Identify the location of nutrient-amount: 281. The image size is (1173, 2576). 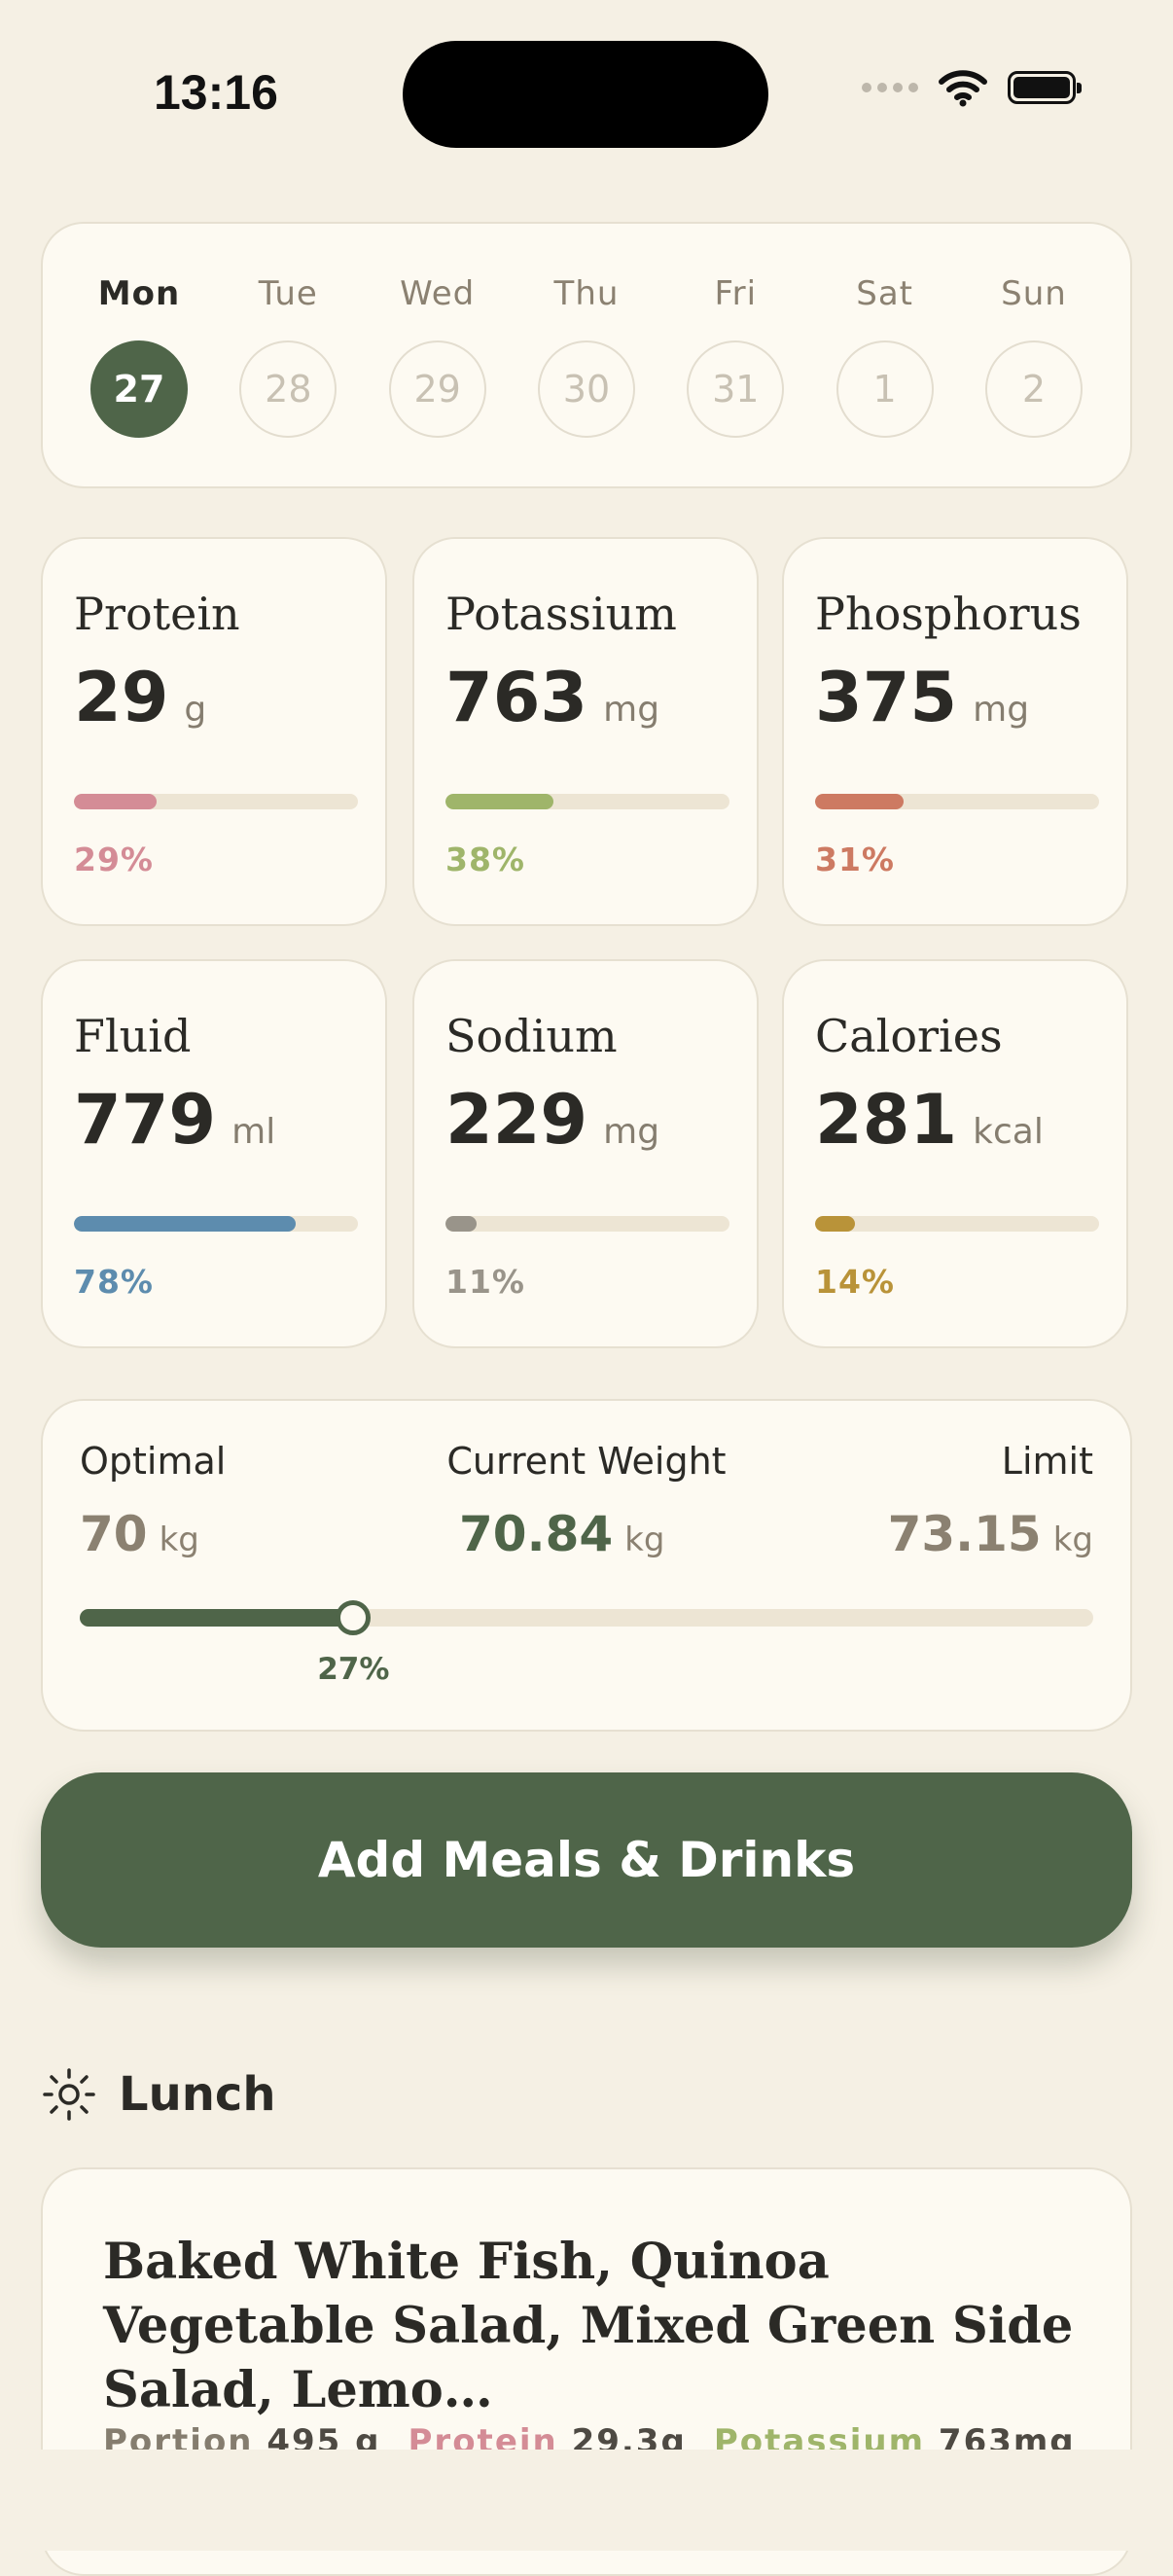
(886, 1120).